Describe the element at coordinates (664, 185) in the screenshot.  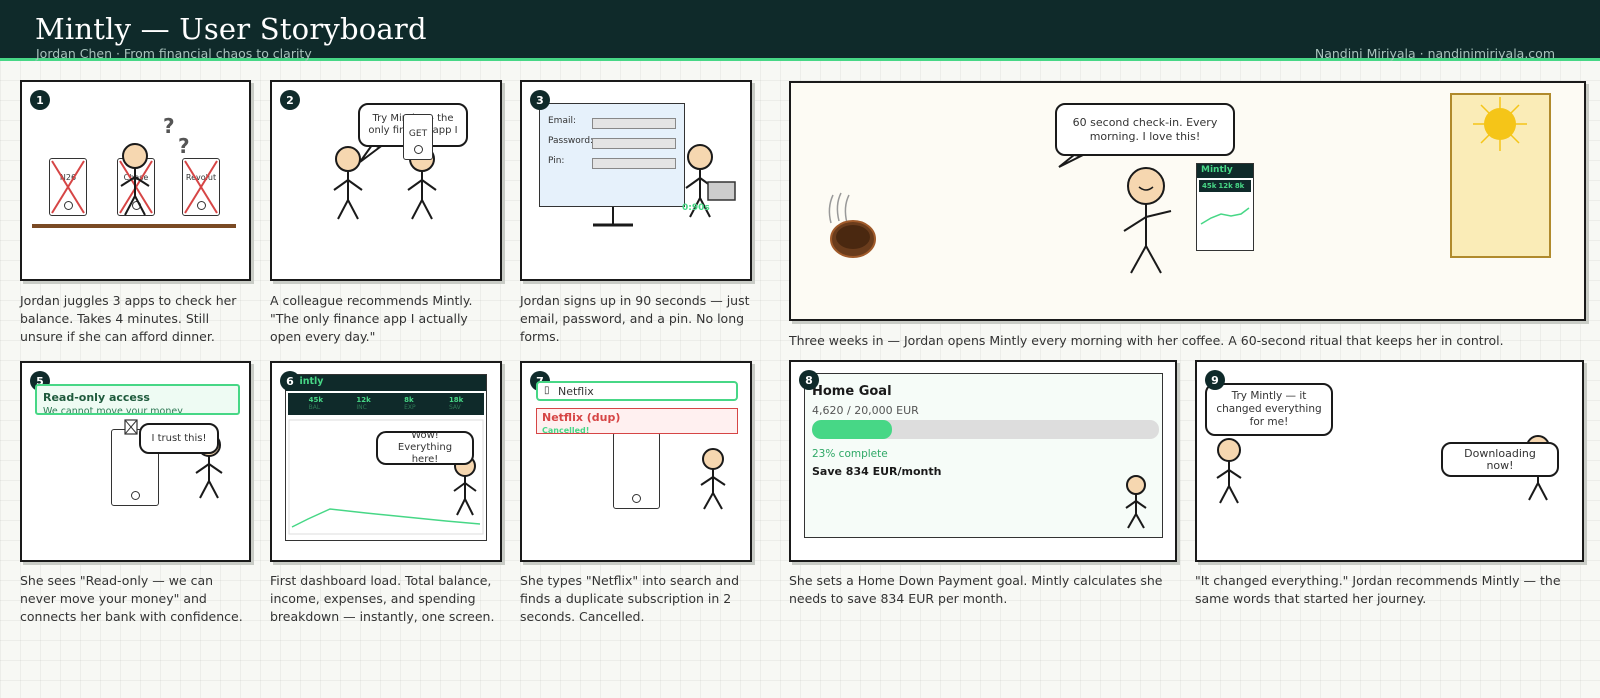
I see `monitor-stand` at that location.